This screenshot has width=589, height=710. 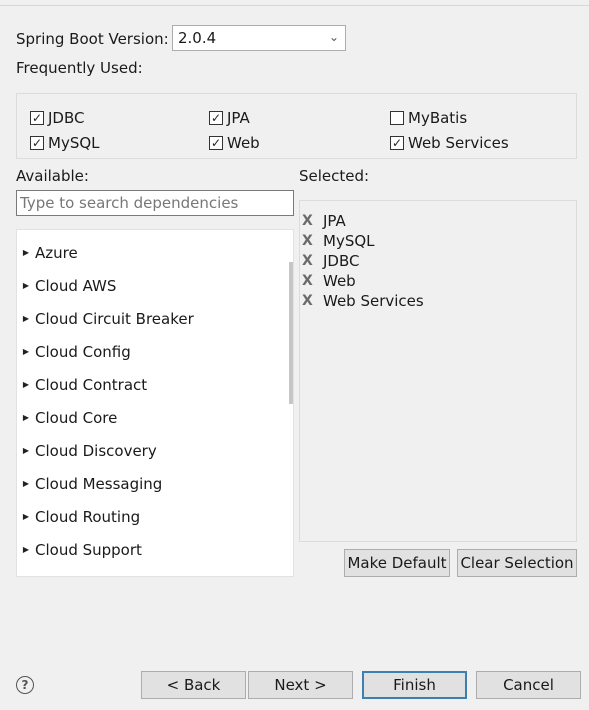 I want to click on checkbox-jdbc-label: JDBC, so click(x=66, y=118).